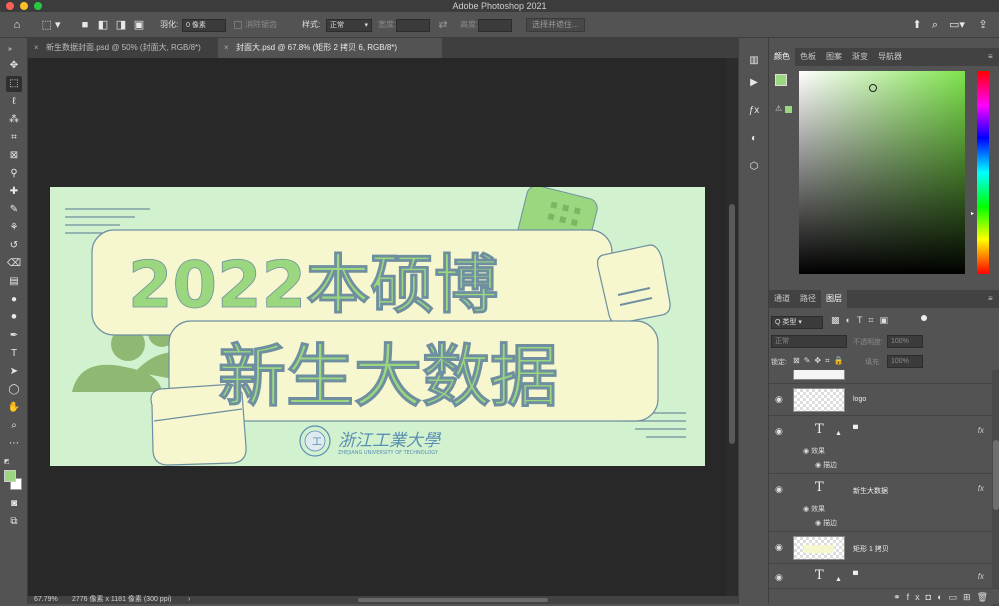 The image size is (999, 606). Describe the element at coordinates (942, 597) in the screenshot. I see `adjustment-layer-icon: ◐` at that location.